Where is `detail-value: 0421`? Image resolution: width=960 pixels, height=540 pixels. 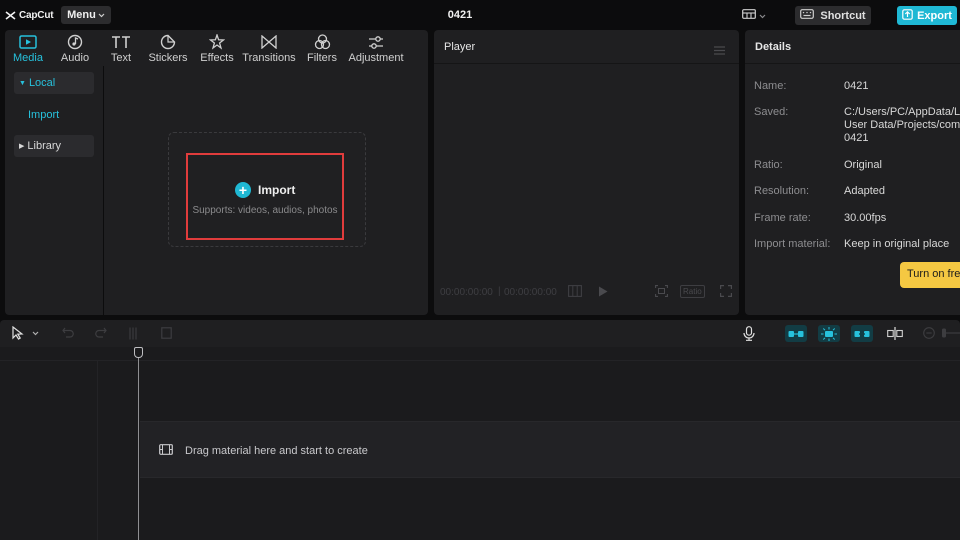 detail-value: 0421 is located at coordinates (856, 86).